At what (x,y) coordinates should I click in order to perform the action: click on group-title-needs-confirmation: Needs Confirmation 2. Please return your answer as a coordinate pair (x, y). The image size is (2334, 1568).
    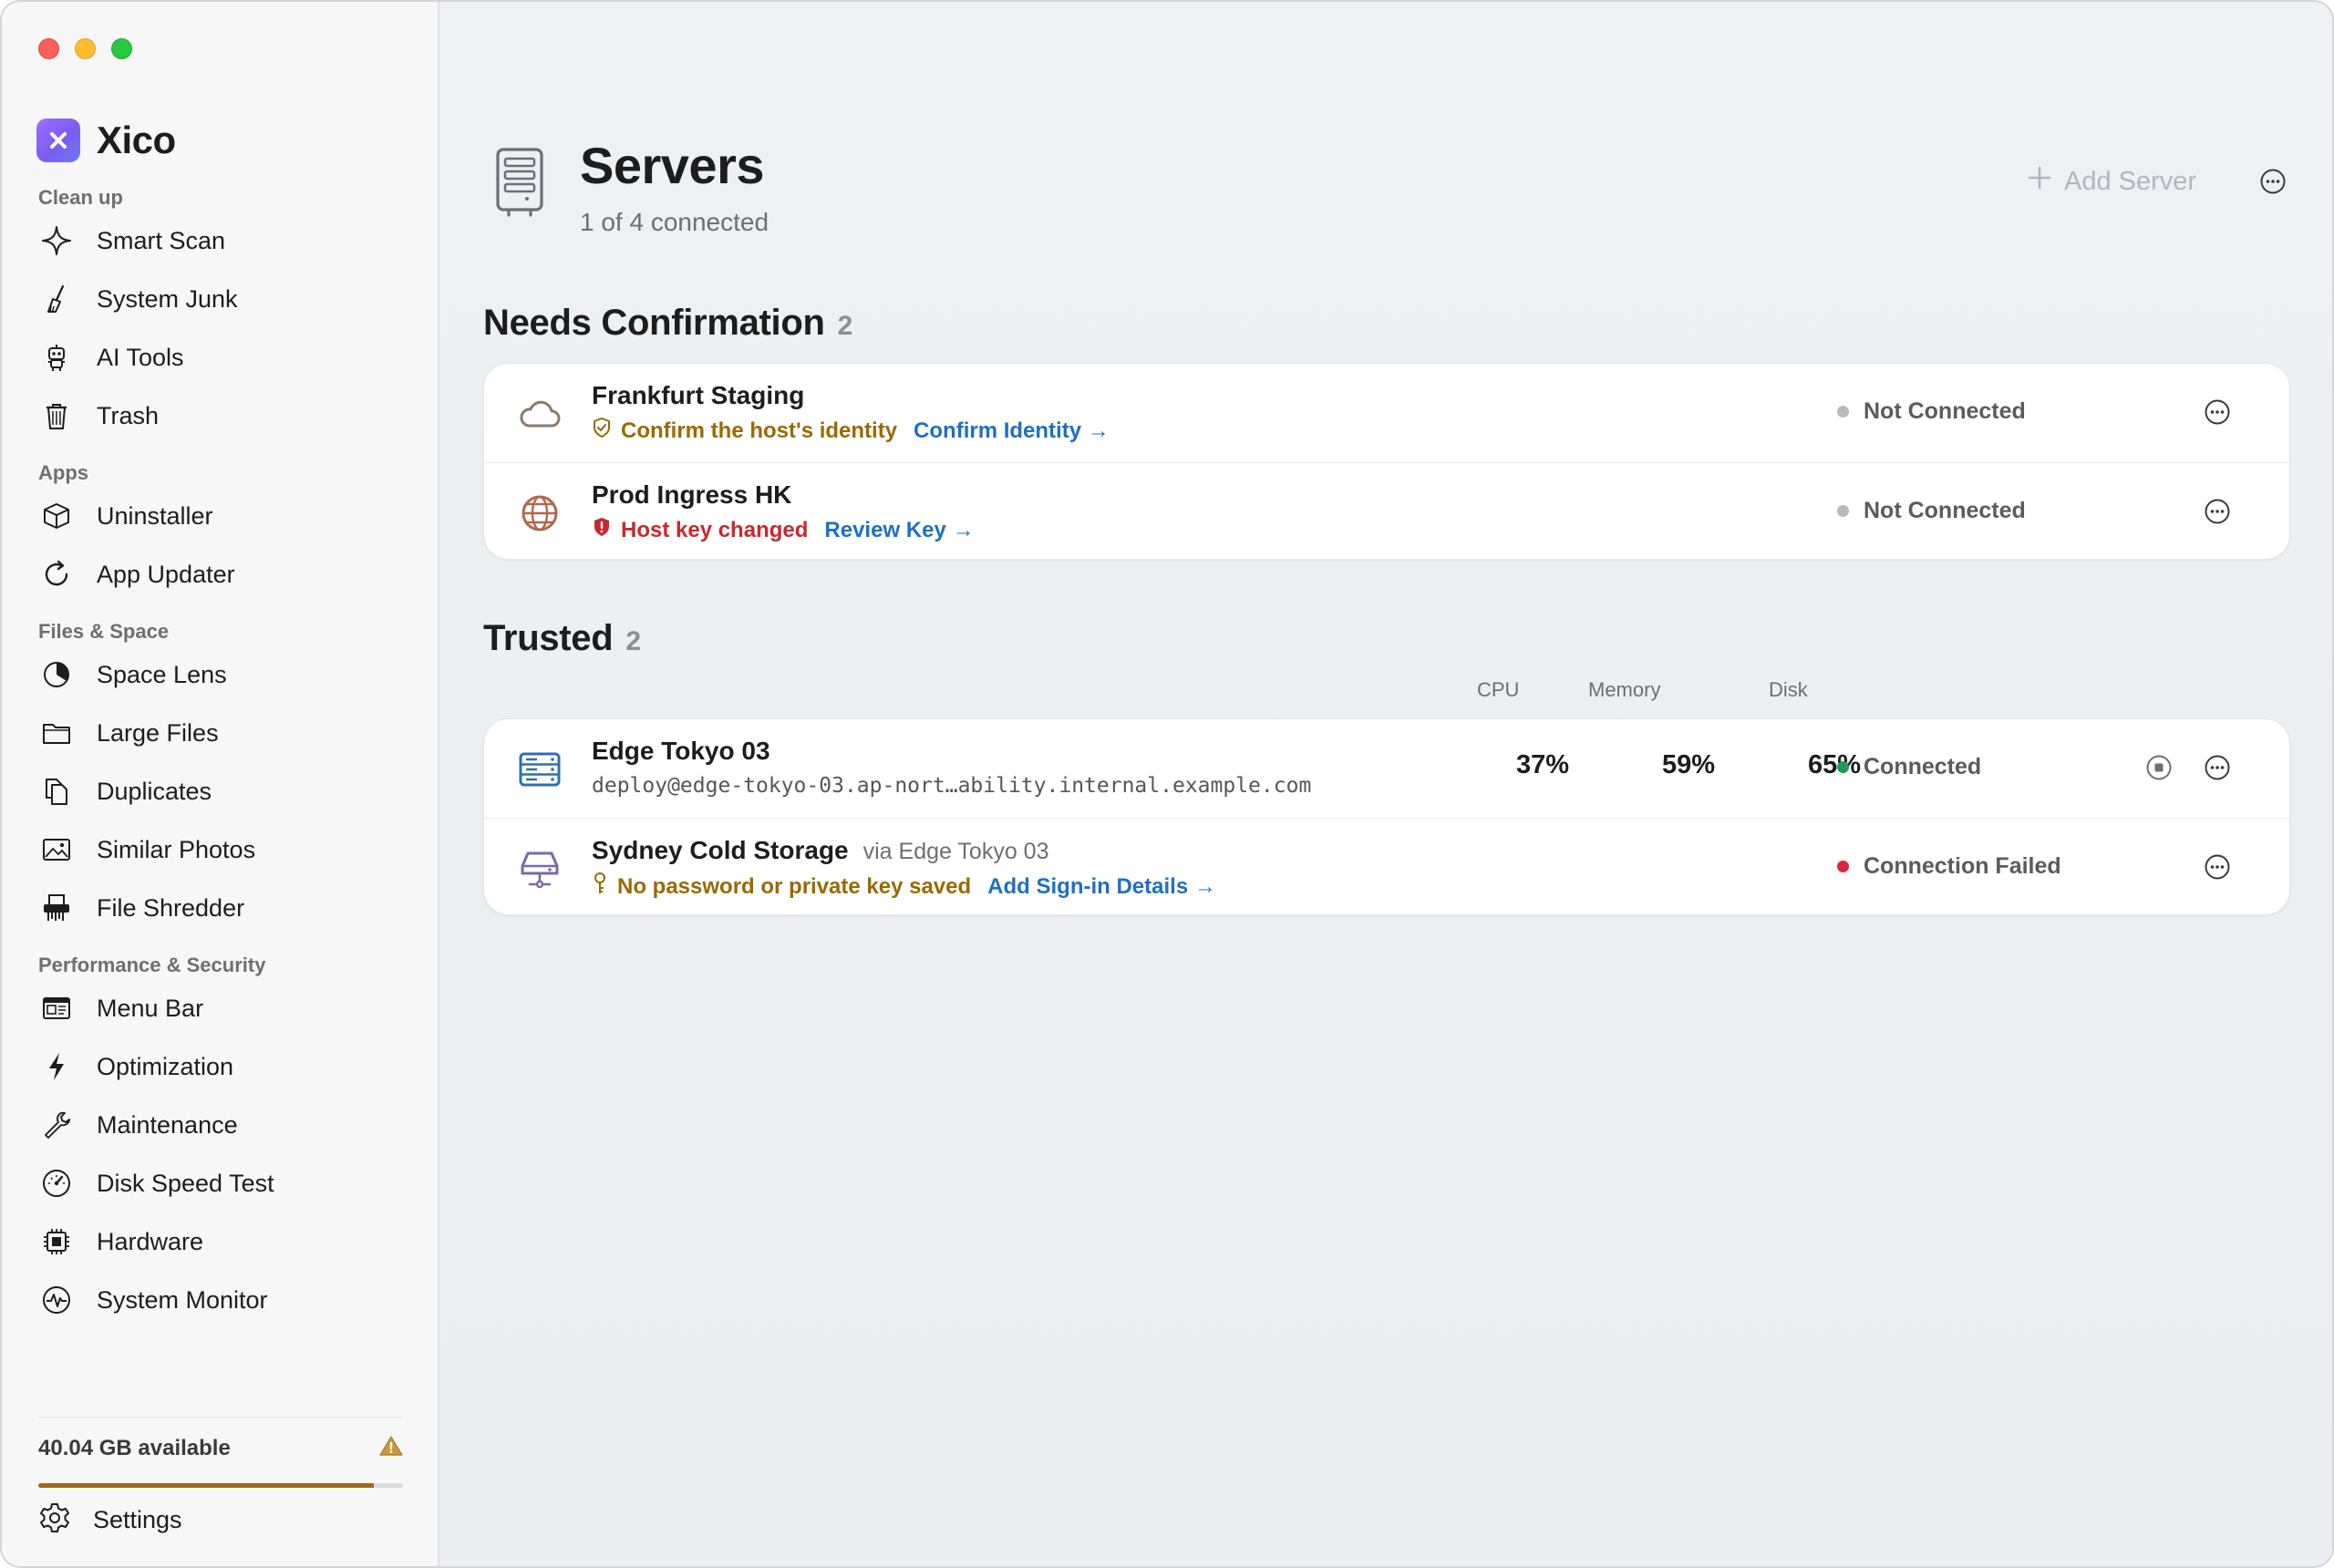
    Looking at the image, I should click on (667, 323).